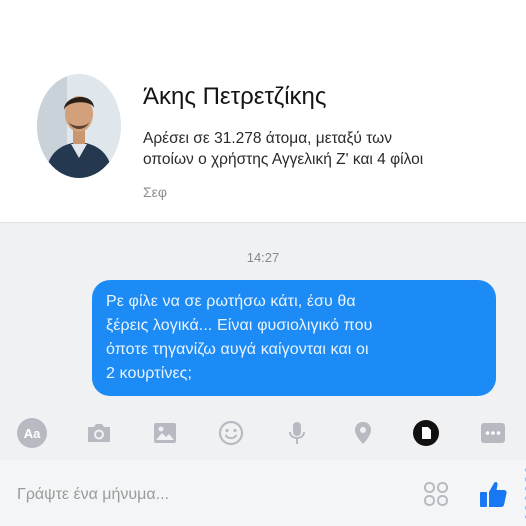 The height and width of the screenshot is (526, 526). What do you see at coordinates (263, 257) in the screenshot?
I see `message-timestamp: 14:27` at bounding box center [263, 257].